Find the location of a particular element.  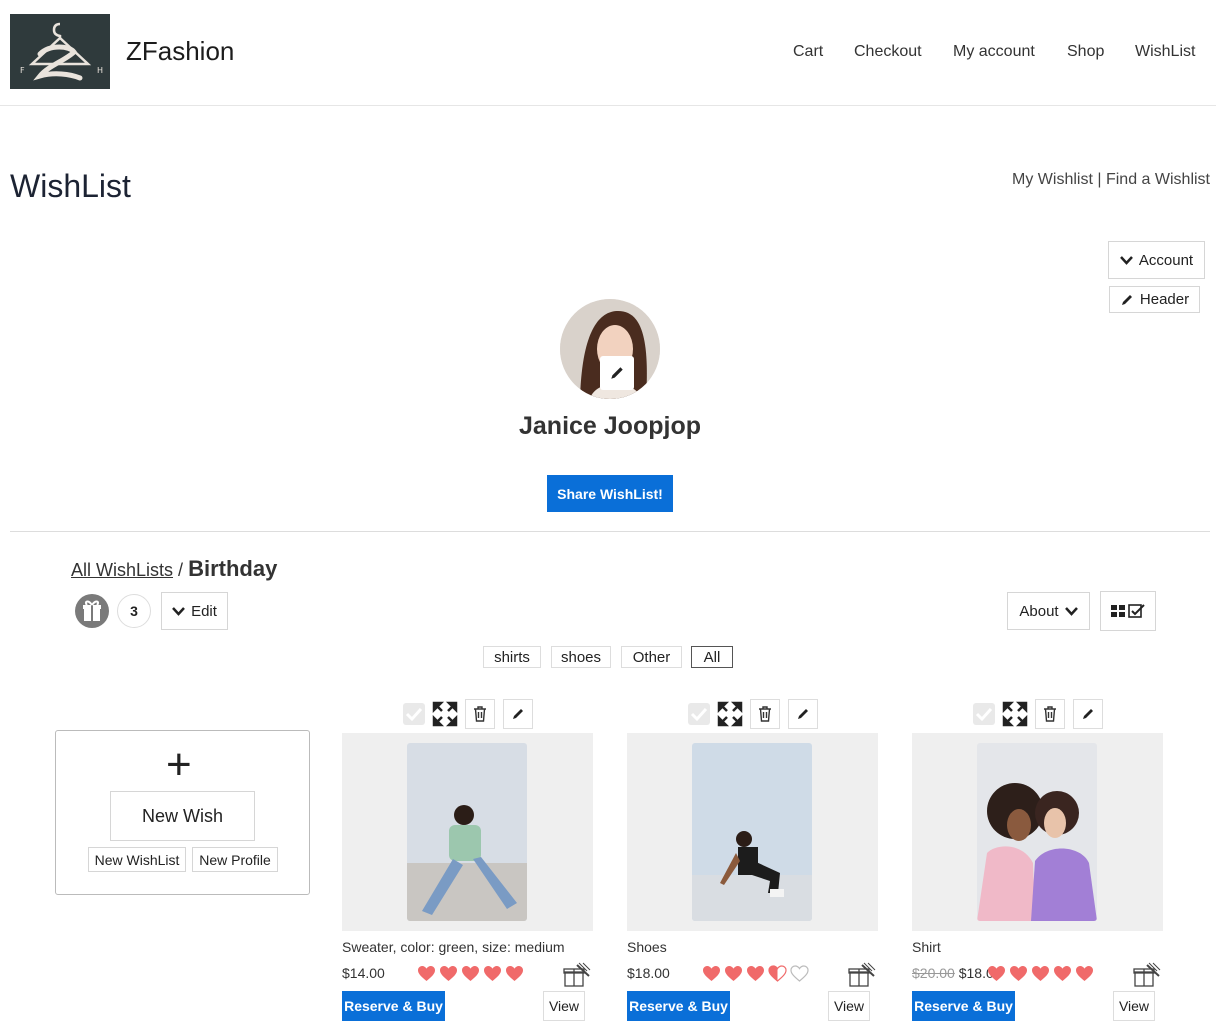

wishlist-links: My Wishlist | Find a Wishlist is located at coordinates (1111, 180).